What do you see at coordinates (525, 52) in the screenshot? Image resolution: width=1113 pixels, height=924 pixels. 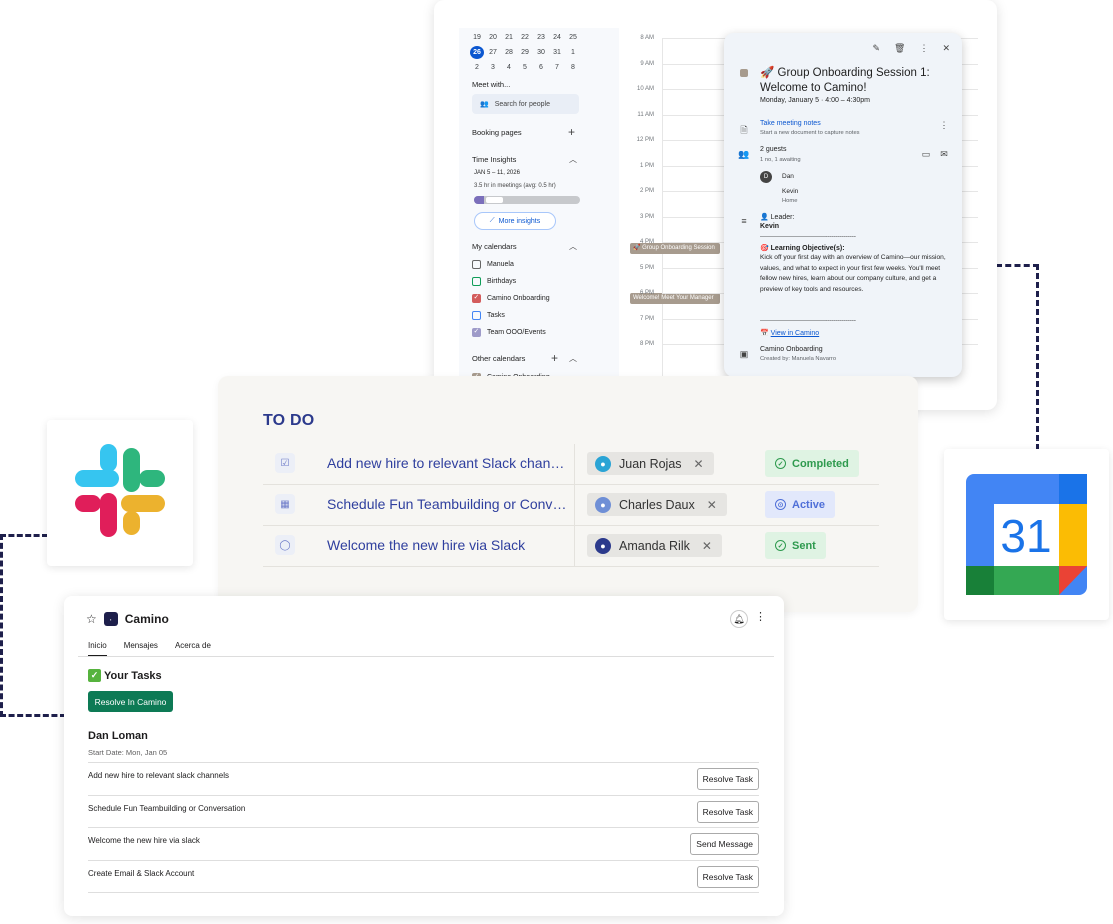 I see `mini-calendar-day: 29` at bounding box center [525, 52].